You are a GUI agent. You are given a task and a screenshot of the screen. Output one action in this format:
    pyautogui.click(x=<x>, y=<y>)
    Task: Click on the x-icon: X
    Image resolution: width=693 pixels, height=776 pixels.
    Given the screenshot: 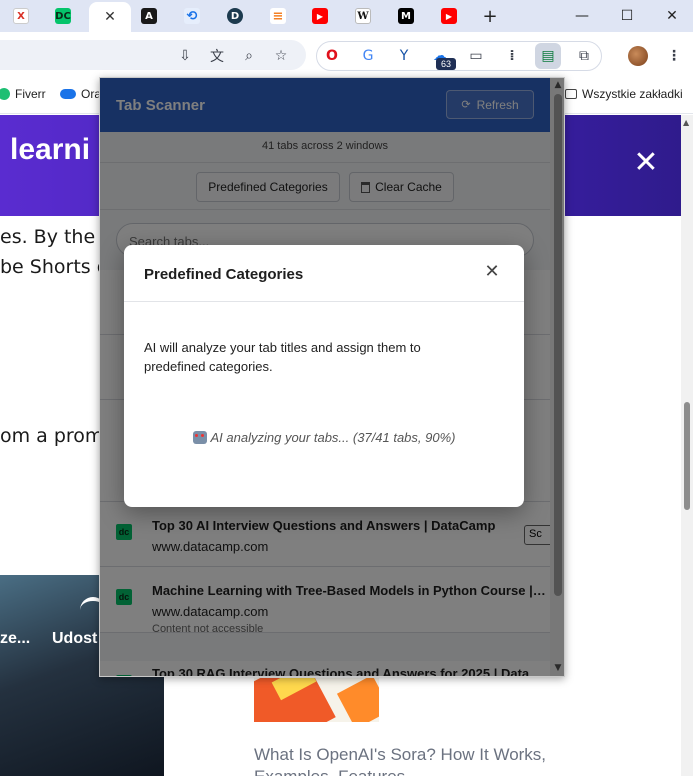 What is the action you would take?
    pyautogui.click(x=21, y=16)
    